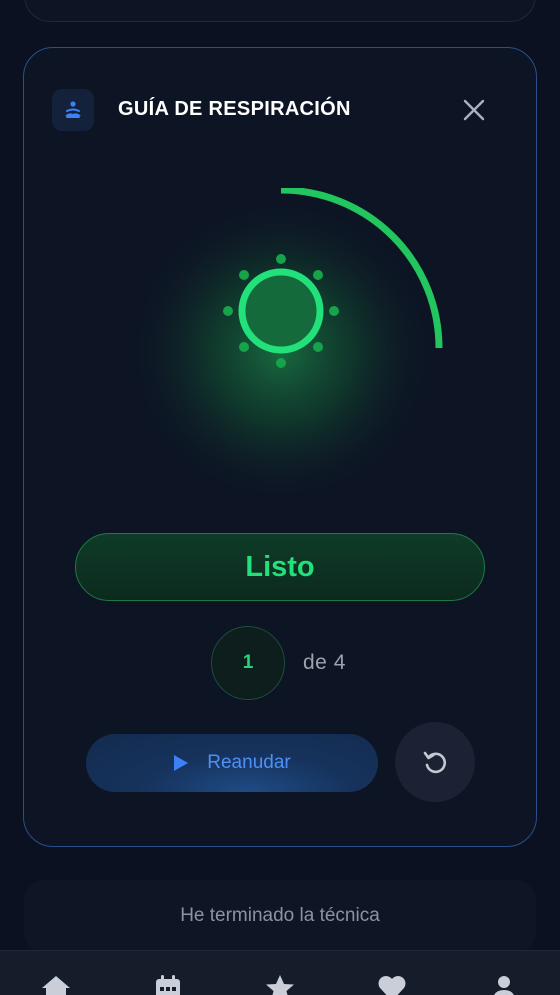 Image resolution: width=560 pixels, height=995 pixels. Describe the element at coordinates (168, 973) in the screenshot. I see `nav-calendar` at that location.